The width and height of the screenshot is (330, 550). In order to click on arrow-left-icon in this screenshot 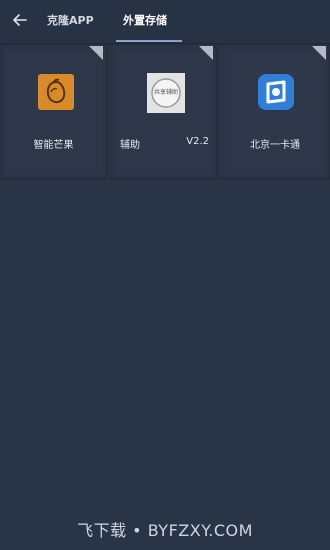, I will do `click(20, 20)`.